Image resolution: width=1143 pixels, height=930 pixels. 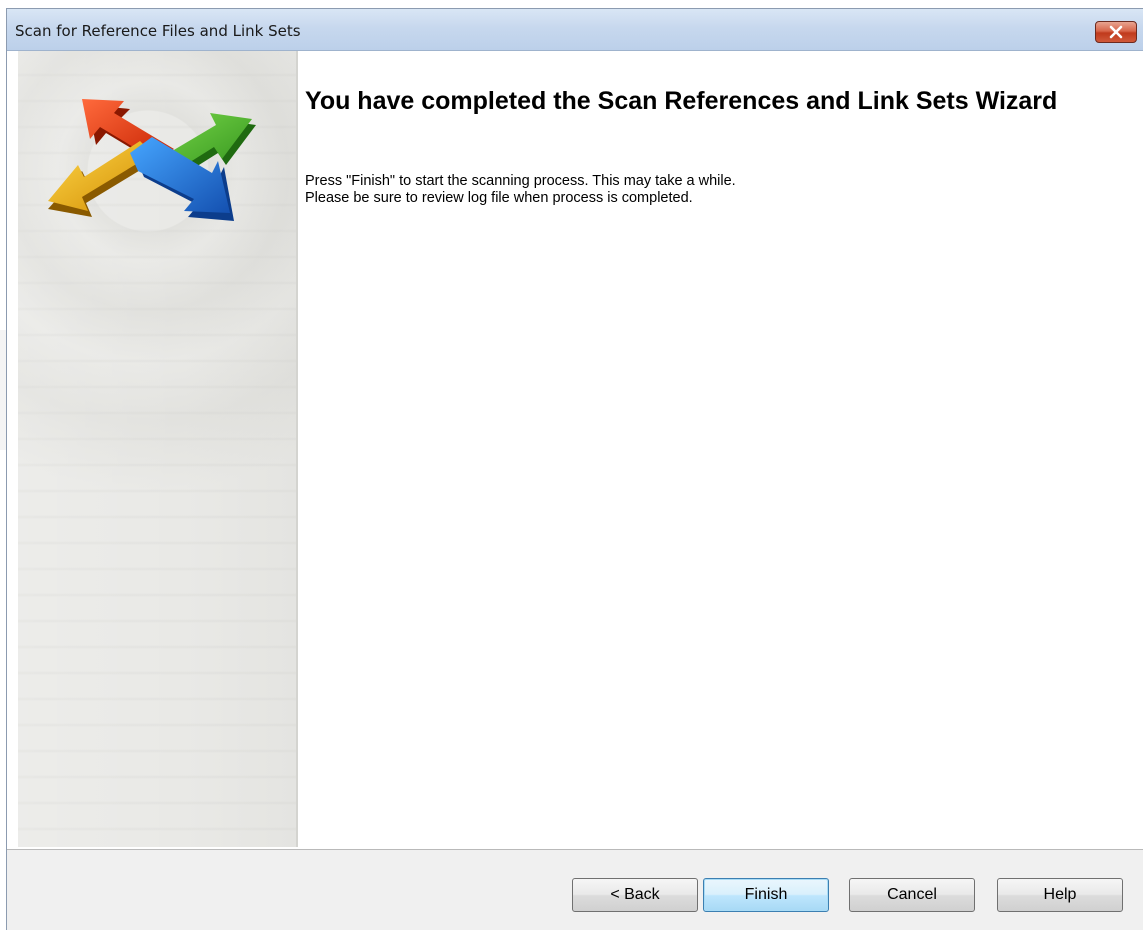 I want to click on button-bar: < Back Finish Cancel Help, so click(x=575, y=889).